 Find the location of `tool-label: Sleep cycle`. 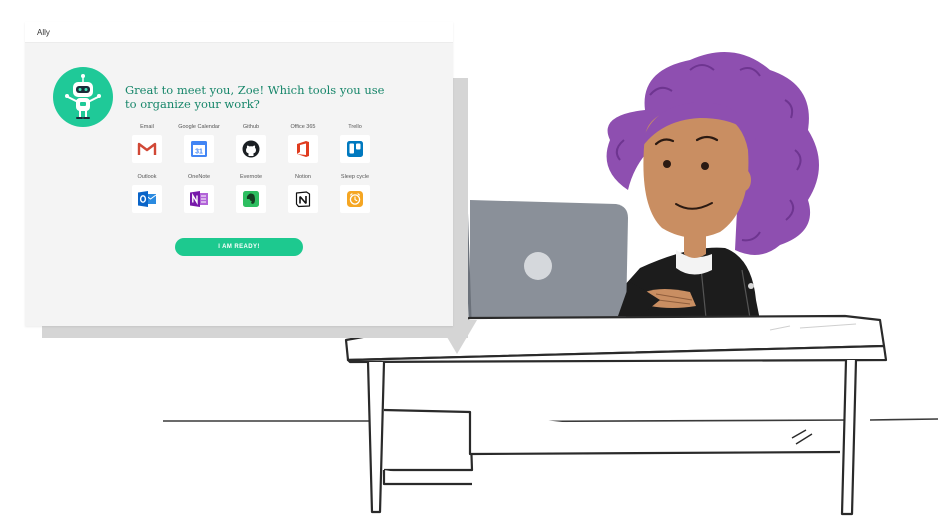

tool-label: Sleep cycle is located at coordinates (355, 177).